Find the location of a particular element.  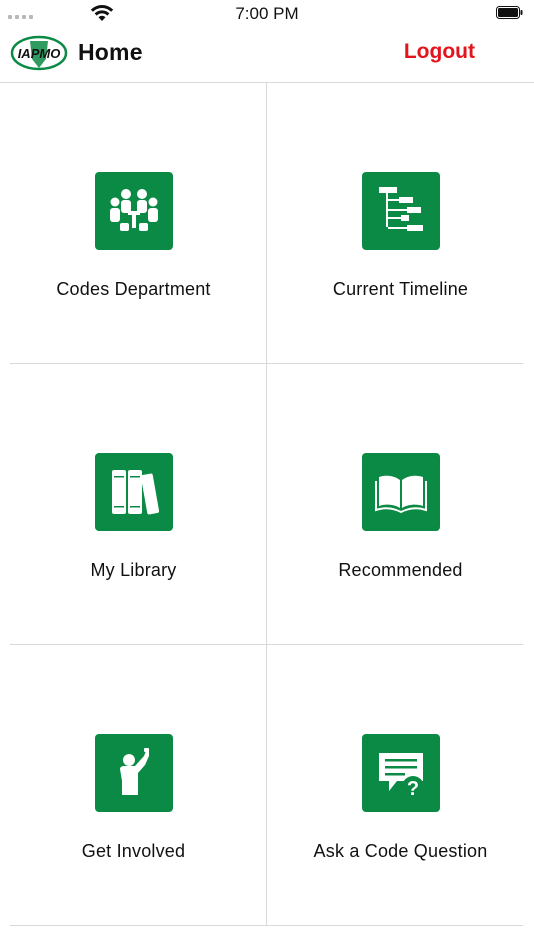

raise-hand-icon is located at coordinates (133, 773).